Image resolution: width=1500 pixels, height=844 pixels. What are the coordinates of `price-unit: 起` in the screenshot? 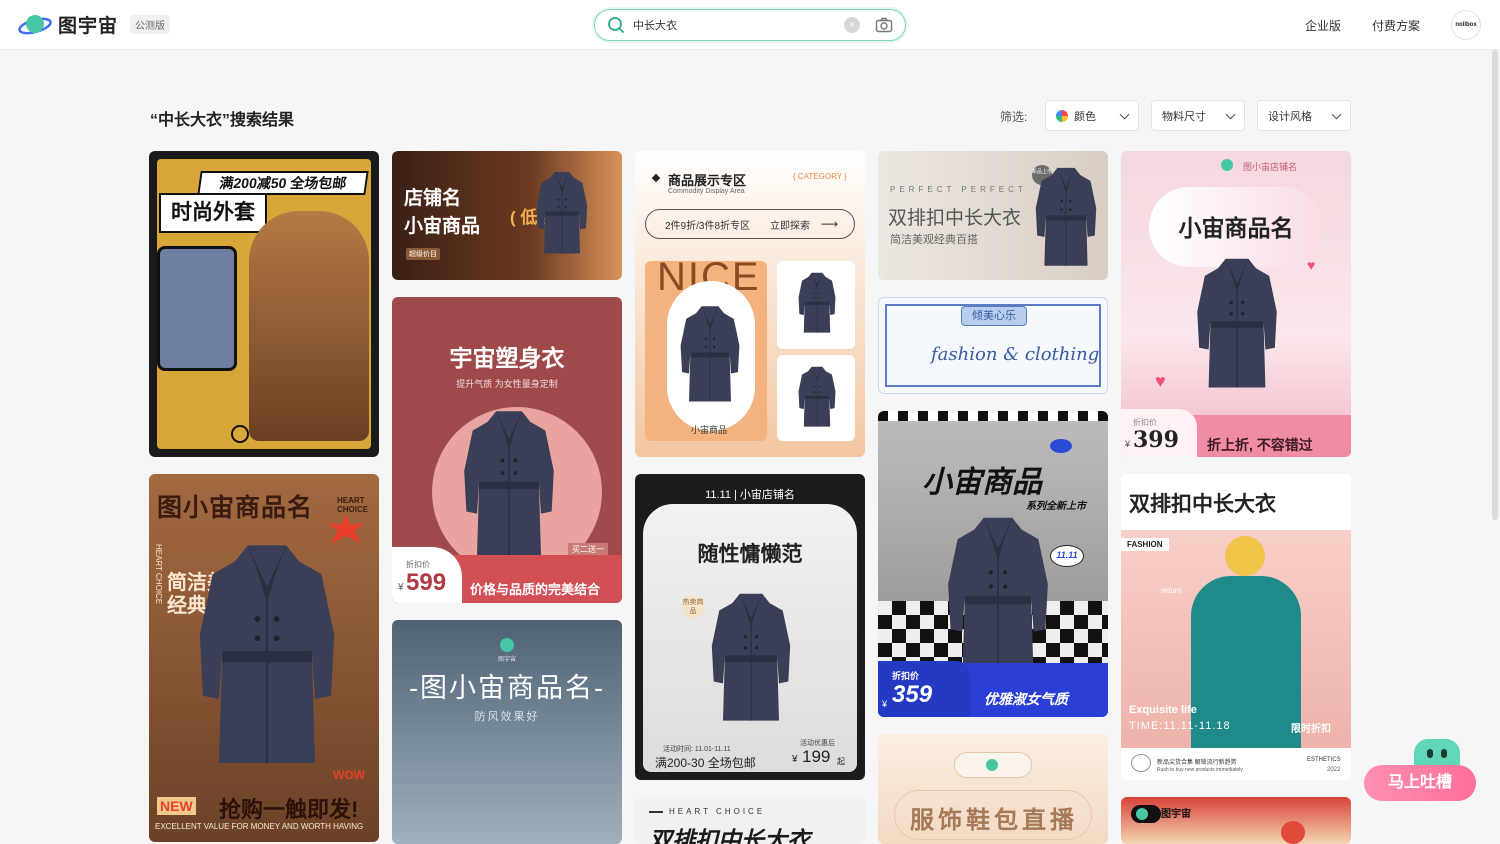 It's located at (841, 761).